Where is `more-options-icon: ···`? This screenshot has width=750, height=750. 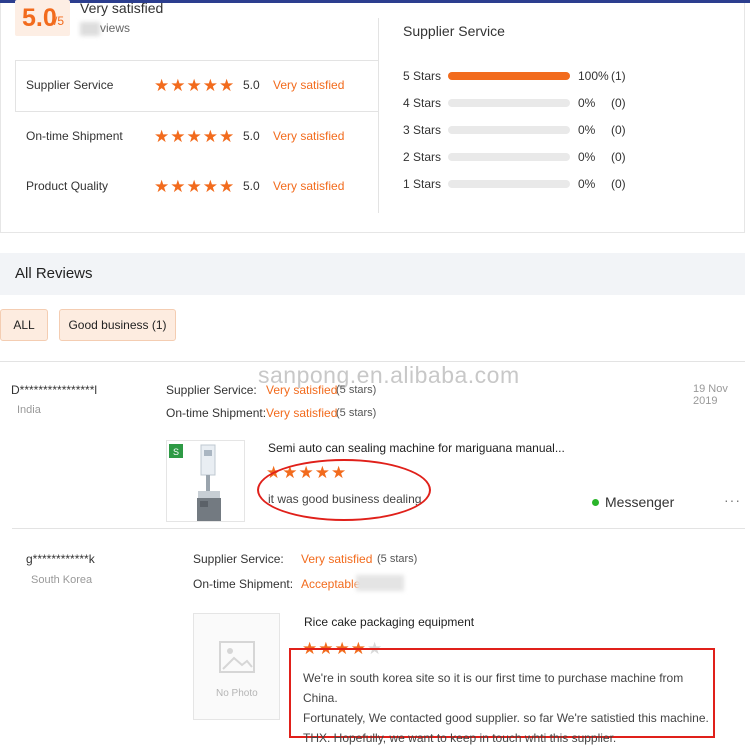
more-options-icon: ··· is located at coordinates (732, 500).